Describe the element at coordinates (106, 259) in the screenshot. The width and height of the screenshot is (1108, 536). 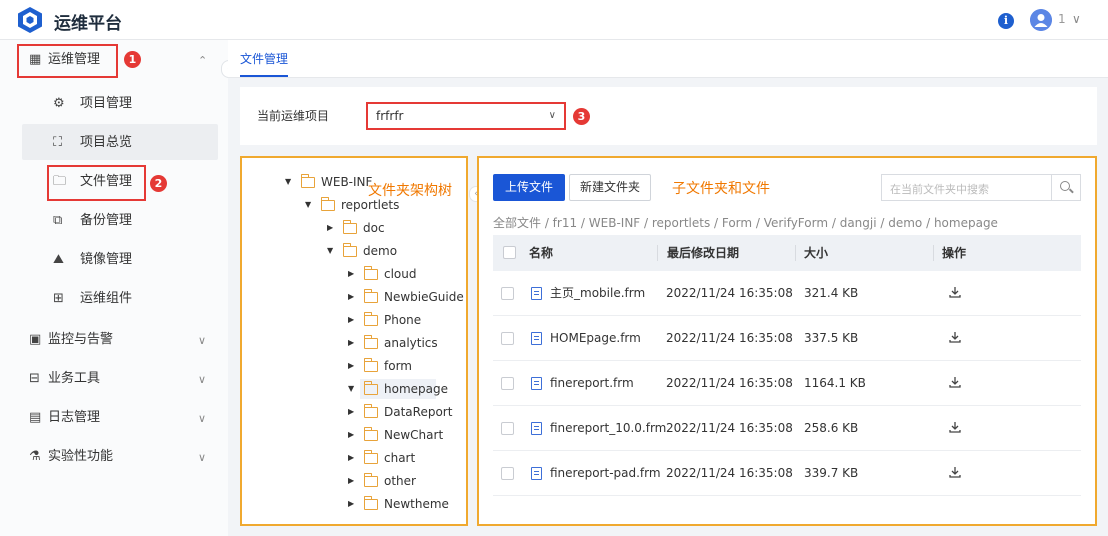
I see `sidebar-item-label: 镜像管理` at that location.